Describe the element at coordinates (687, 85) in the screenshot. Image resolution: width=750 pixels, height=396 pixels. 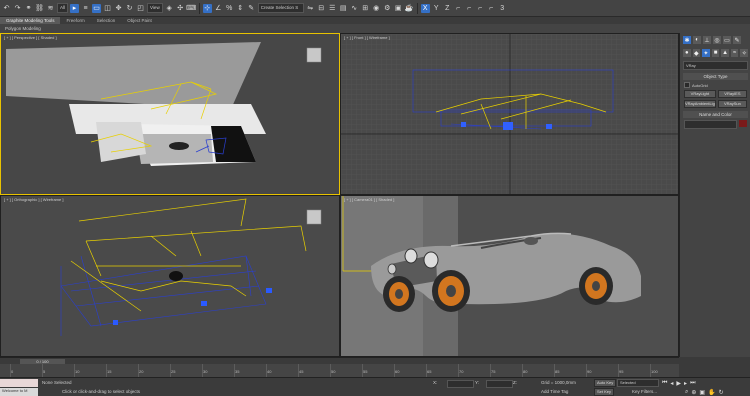
I see `checkbox` at that location.